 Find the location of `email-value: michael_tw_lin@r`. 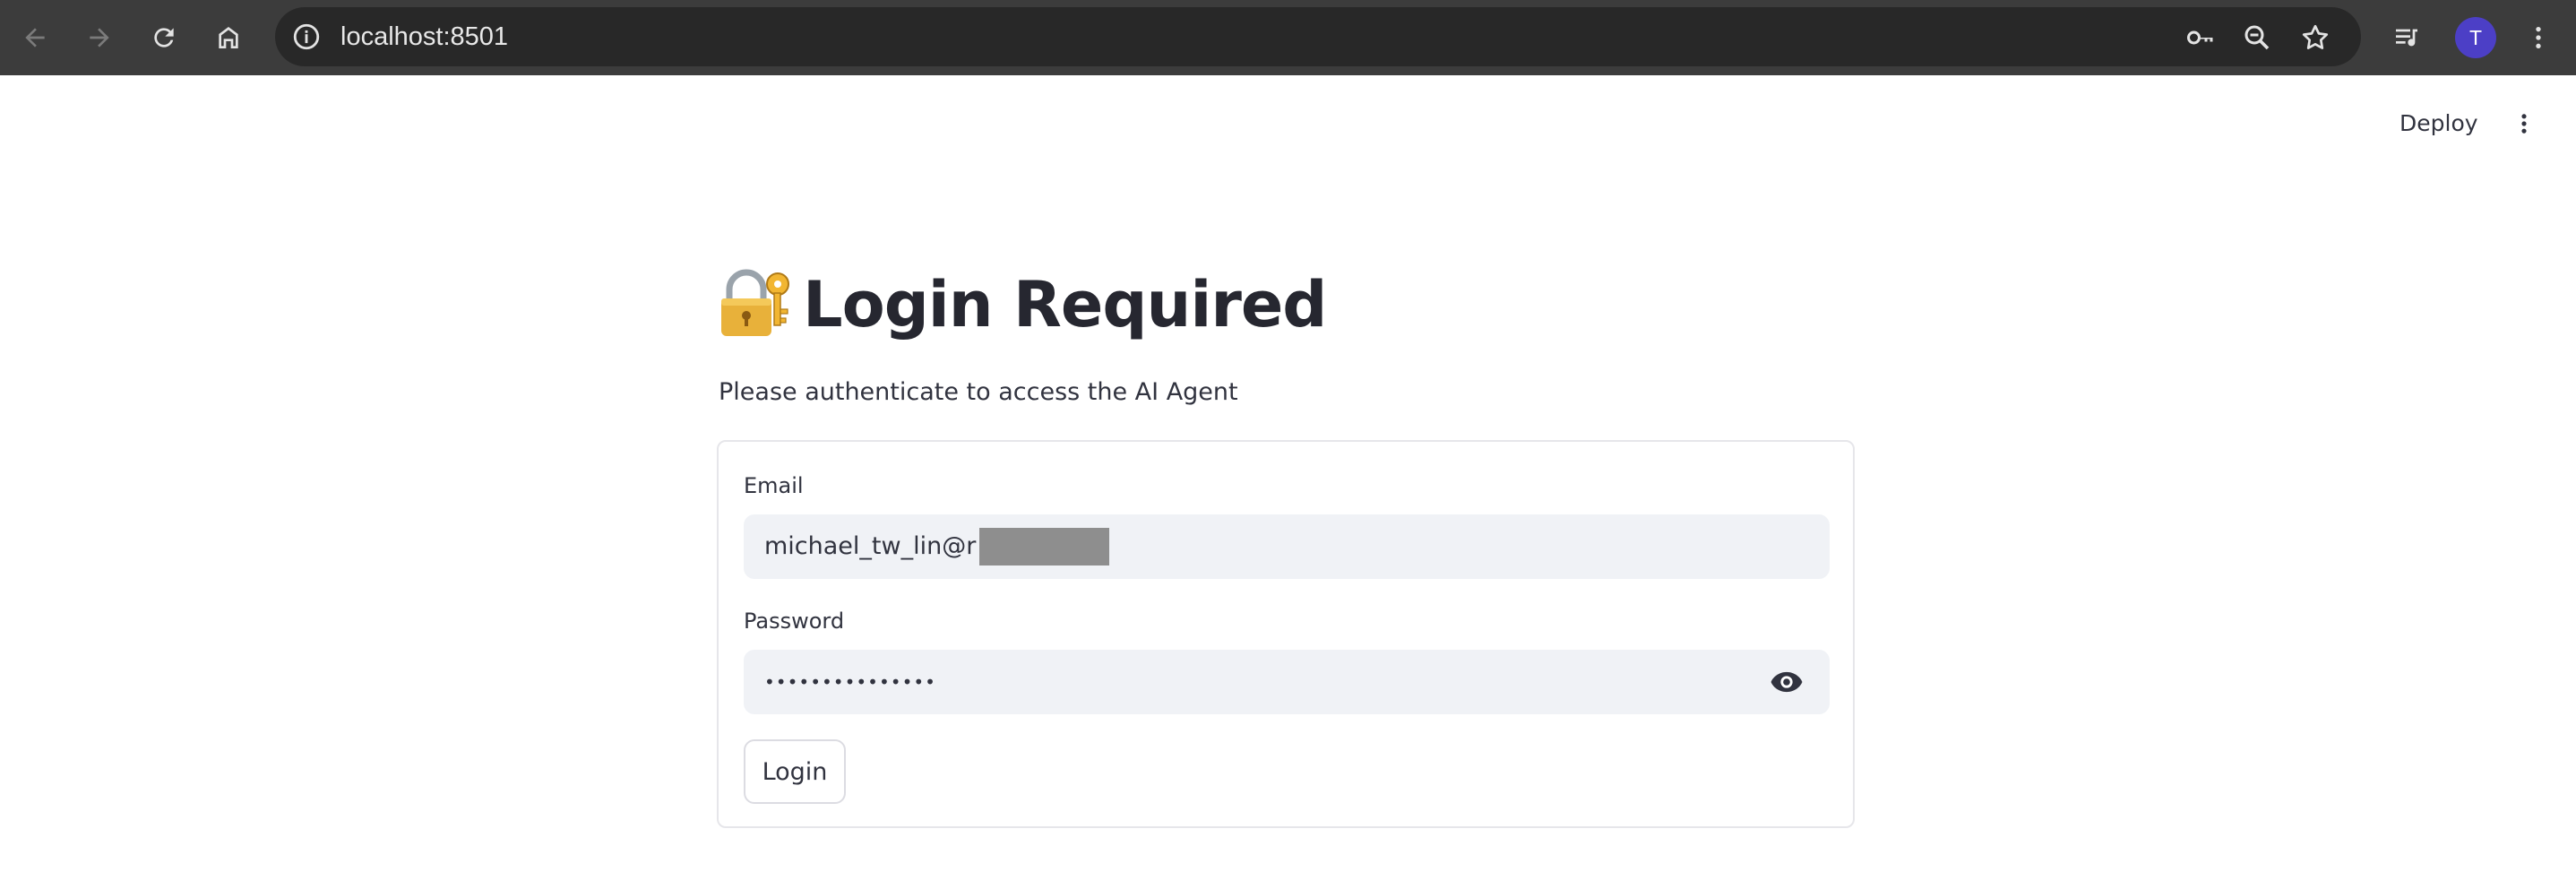

email-value: michael_tw_lin@r is located at coordinates (870, 547).